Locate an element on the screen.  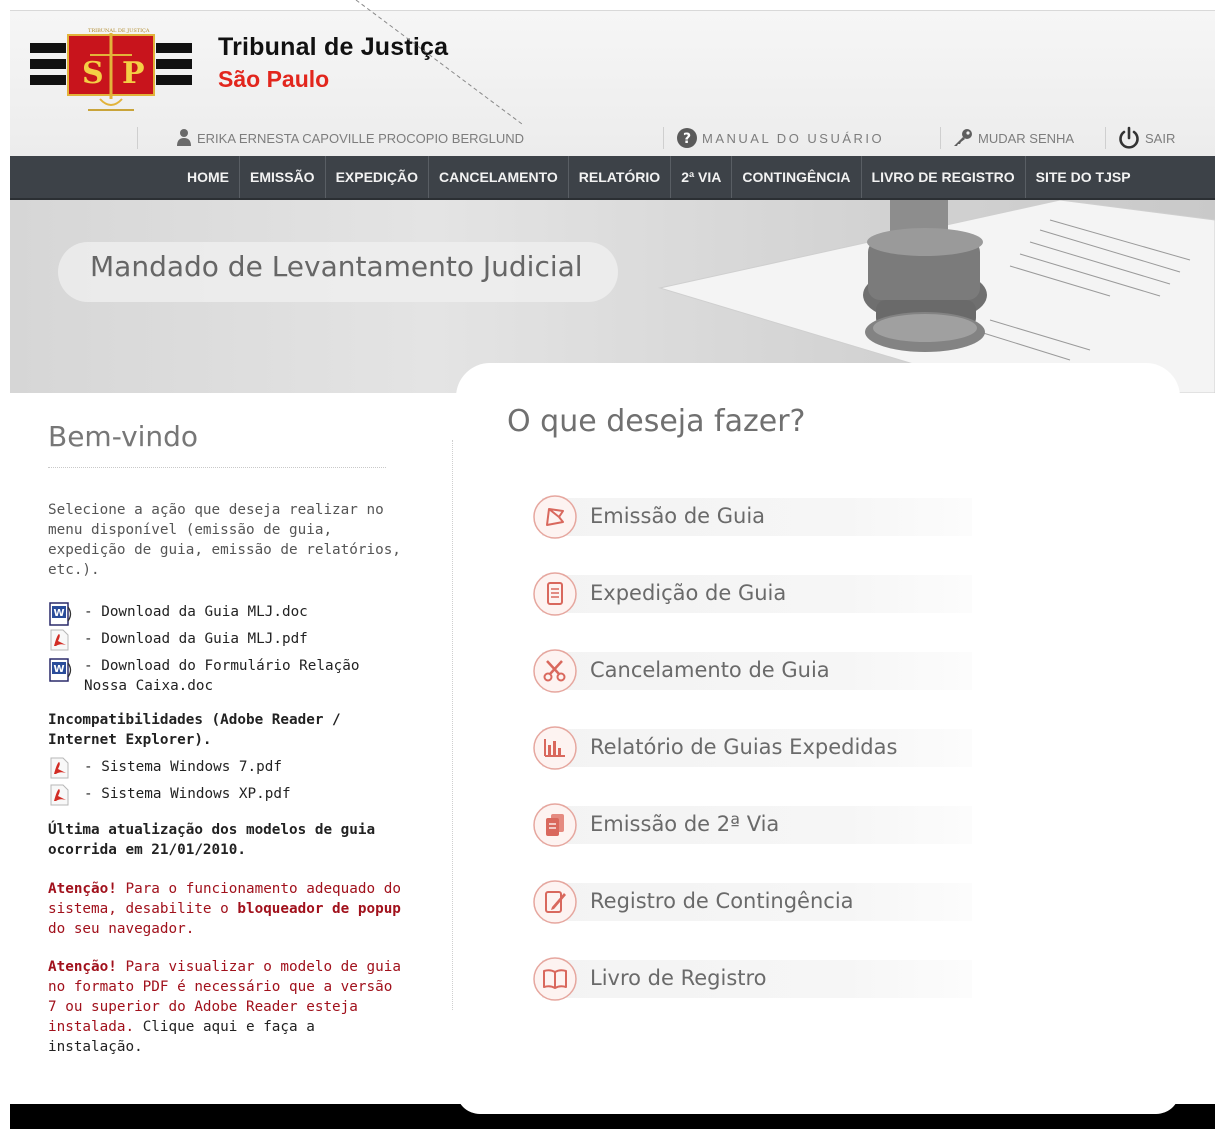
scissors-icon is located at coordinates (555, 671).